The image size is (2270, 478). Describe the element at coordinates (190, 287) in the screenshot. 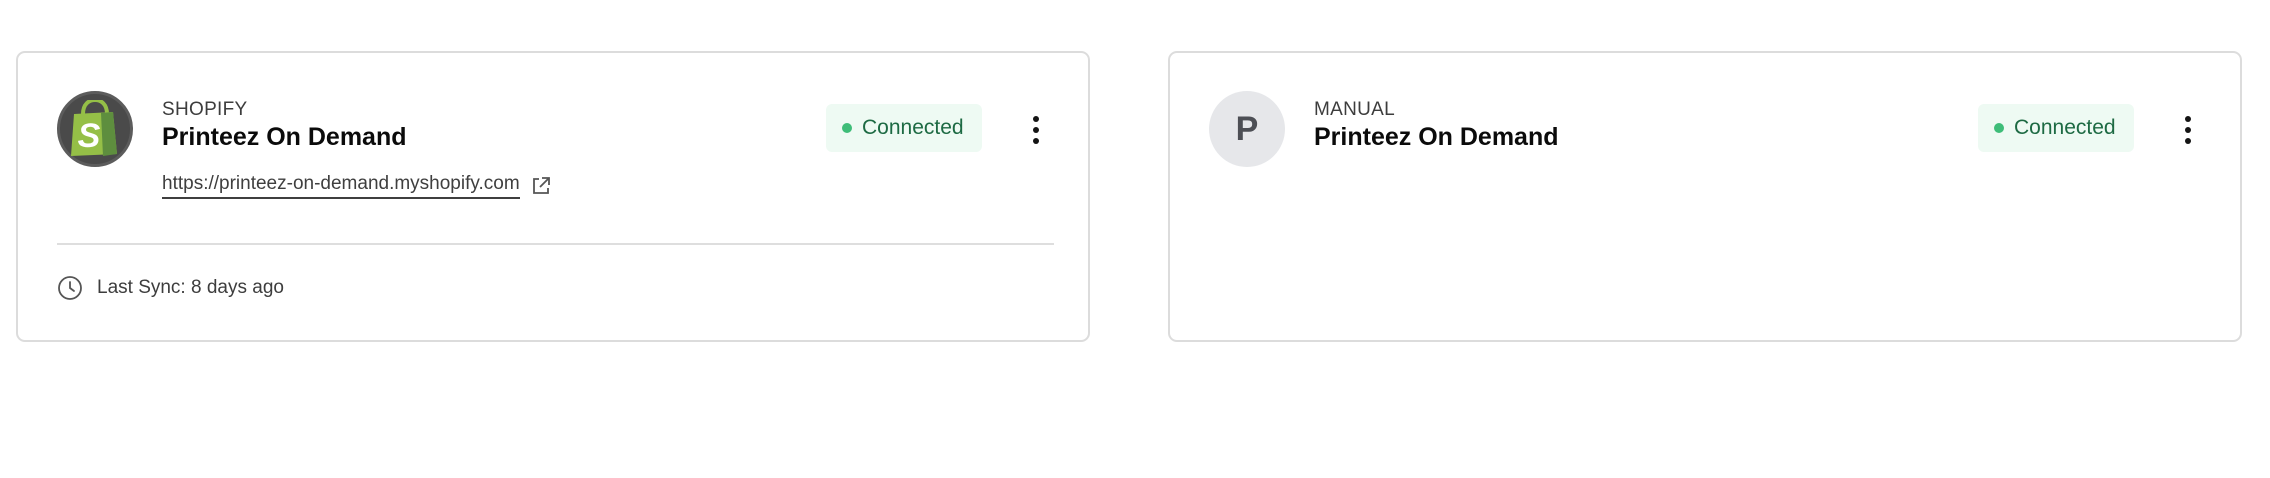

I see `last-sync-text: Last Sync: 8 days ago` at that location.